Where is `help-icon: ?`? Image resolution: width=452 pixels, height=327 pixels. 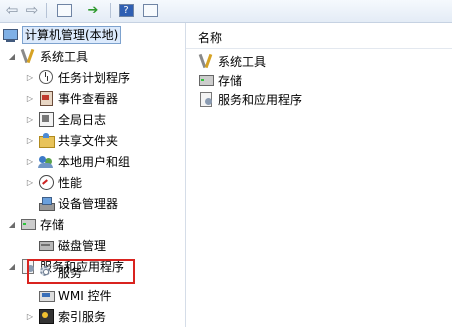
help-icon: ? is located at coordinates (126, 10).